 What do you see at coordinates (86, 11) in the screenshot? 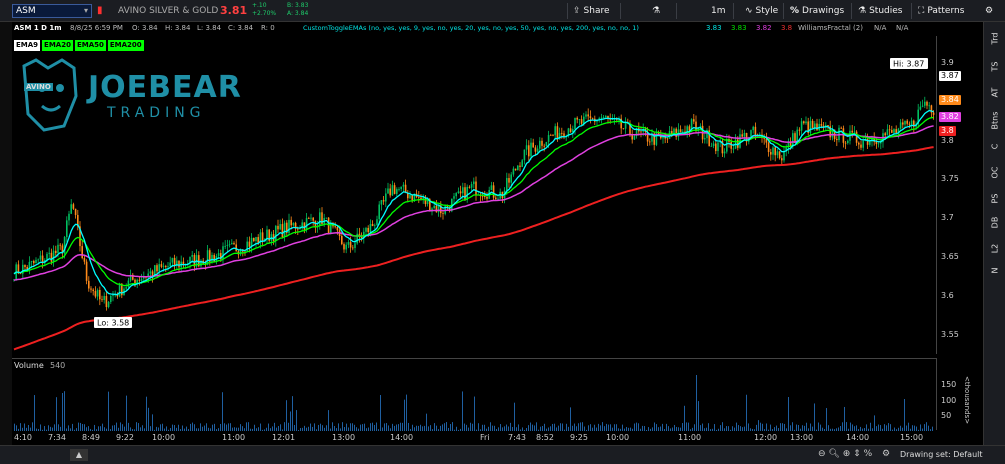
I see `symbol-dropdown-icon: ▾` at bounding box center [86, 11].